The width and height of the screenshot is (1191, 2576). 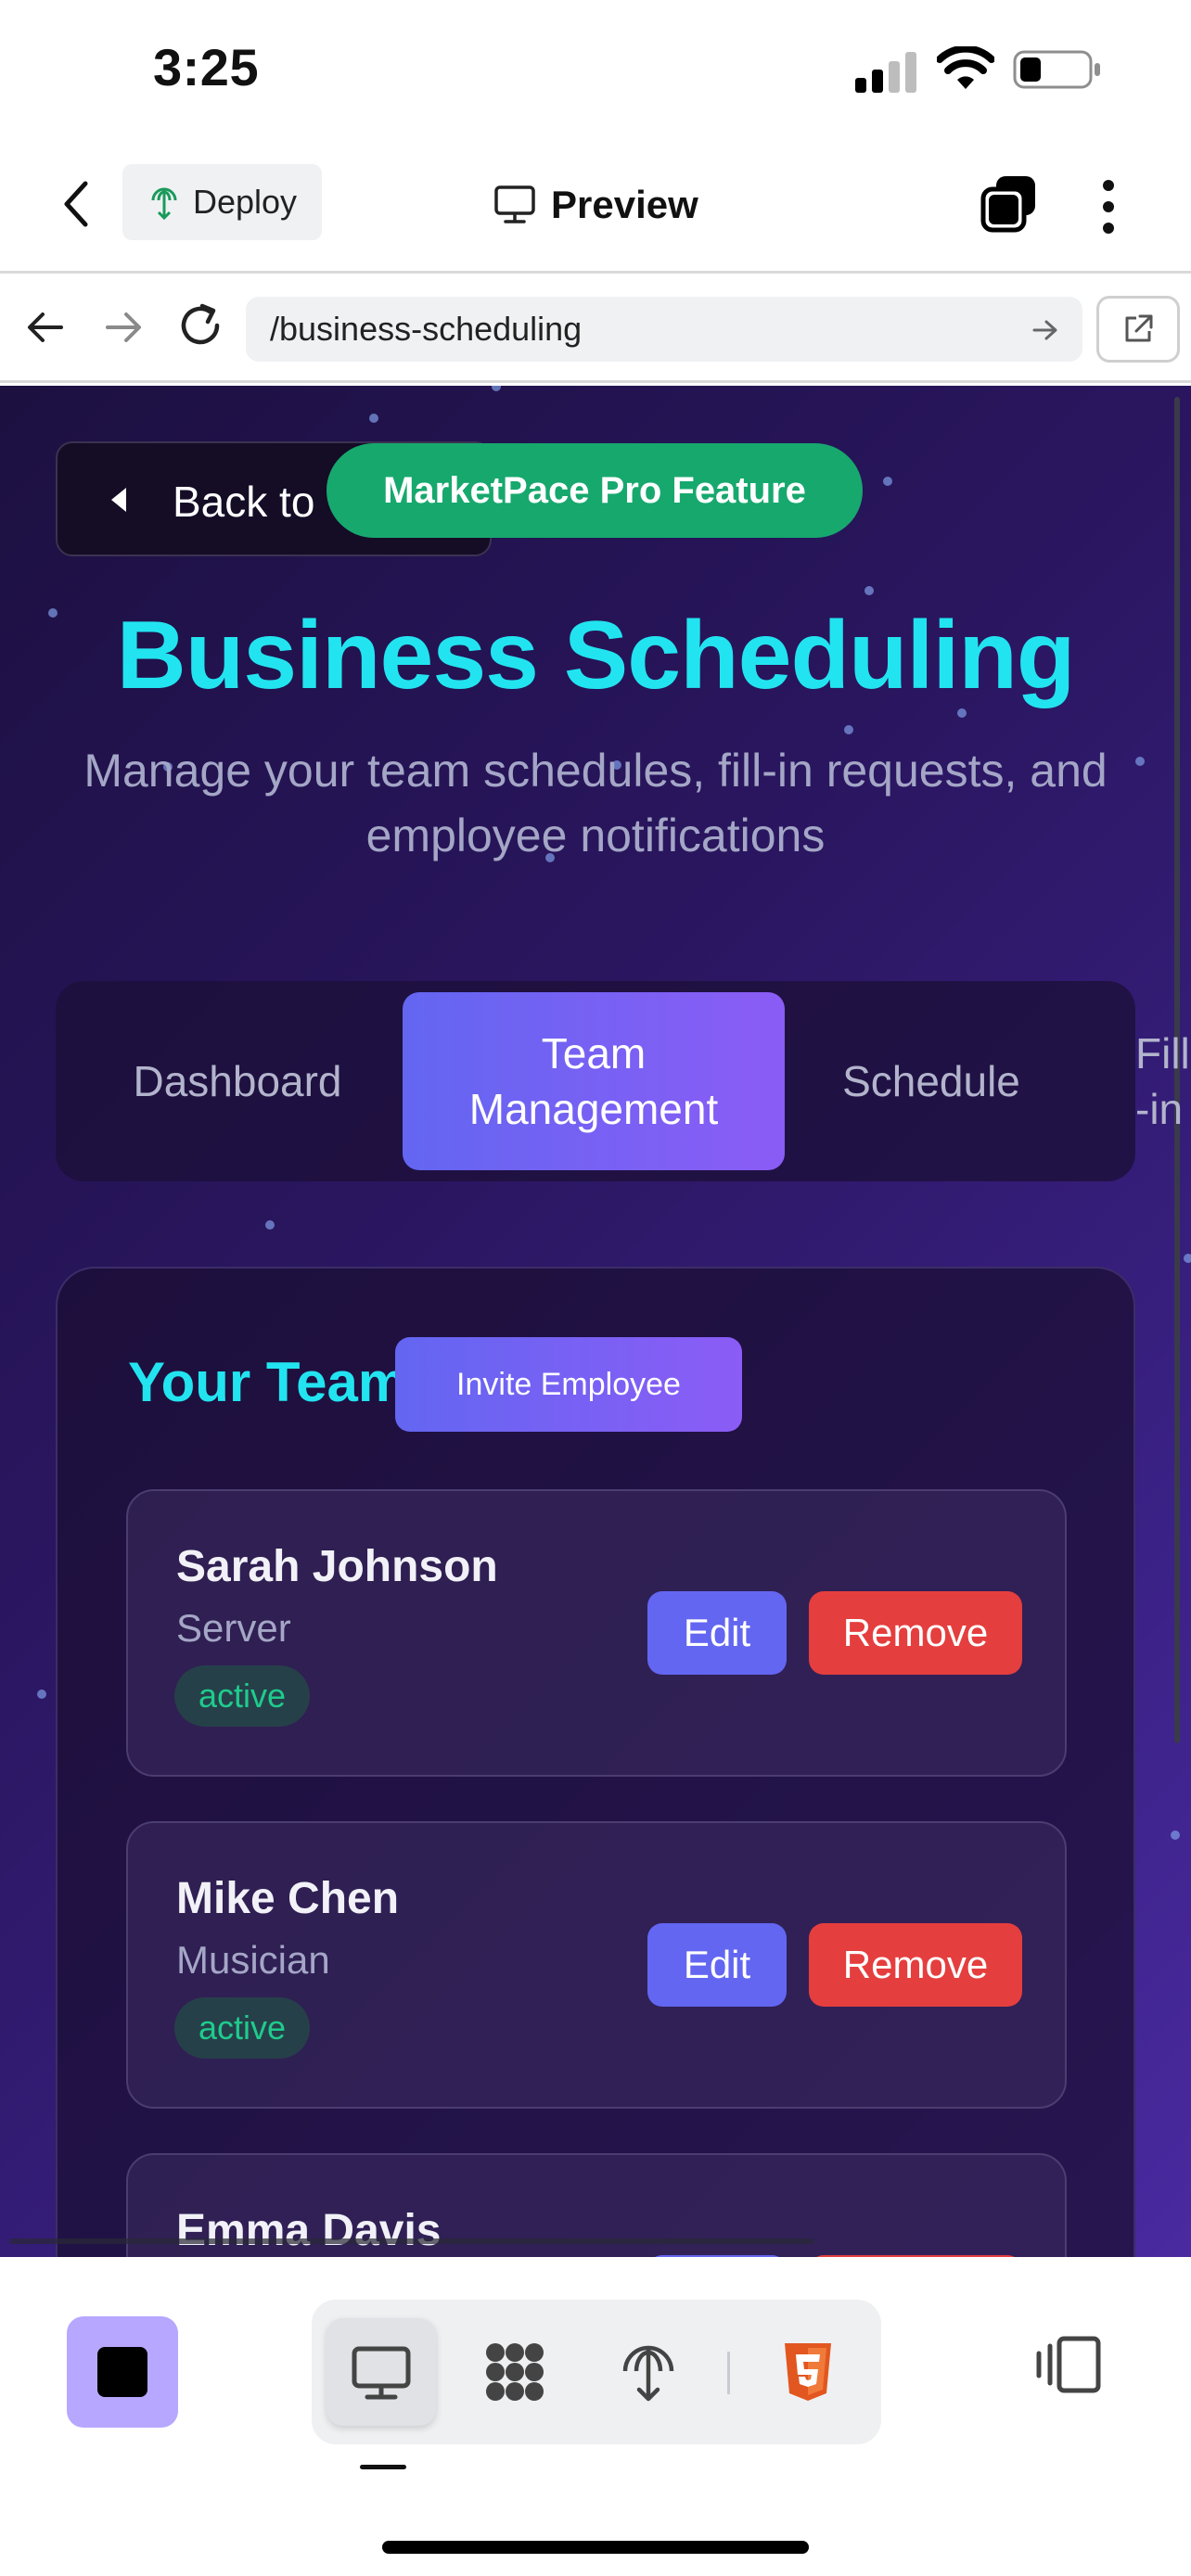 I want to click on browser-url-bar: /business-scheduling, so click(x=595, y=328).